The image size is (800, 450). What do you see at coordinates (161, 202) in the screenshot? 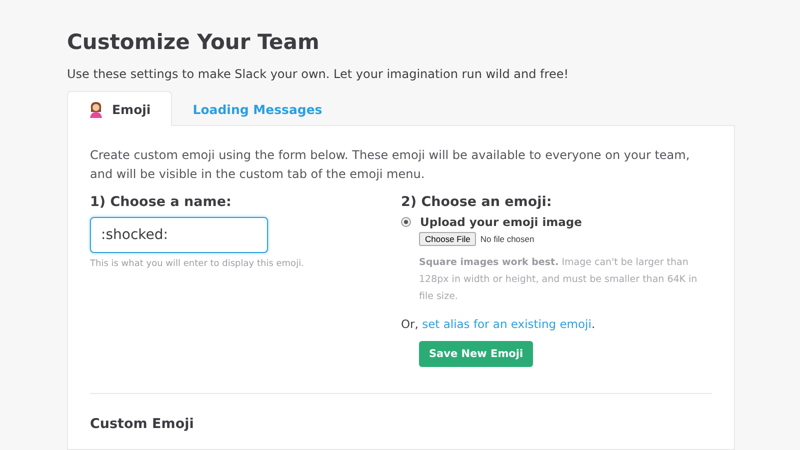
I see `name-heading: 1) Choose a name:` at bounding box center [161, 202].